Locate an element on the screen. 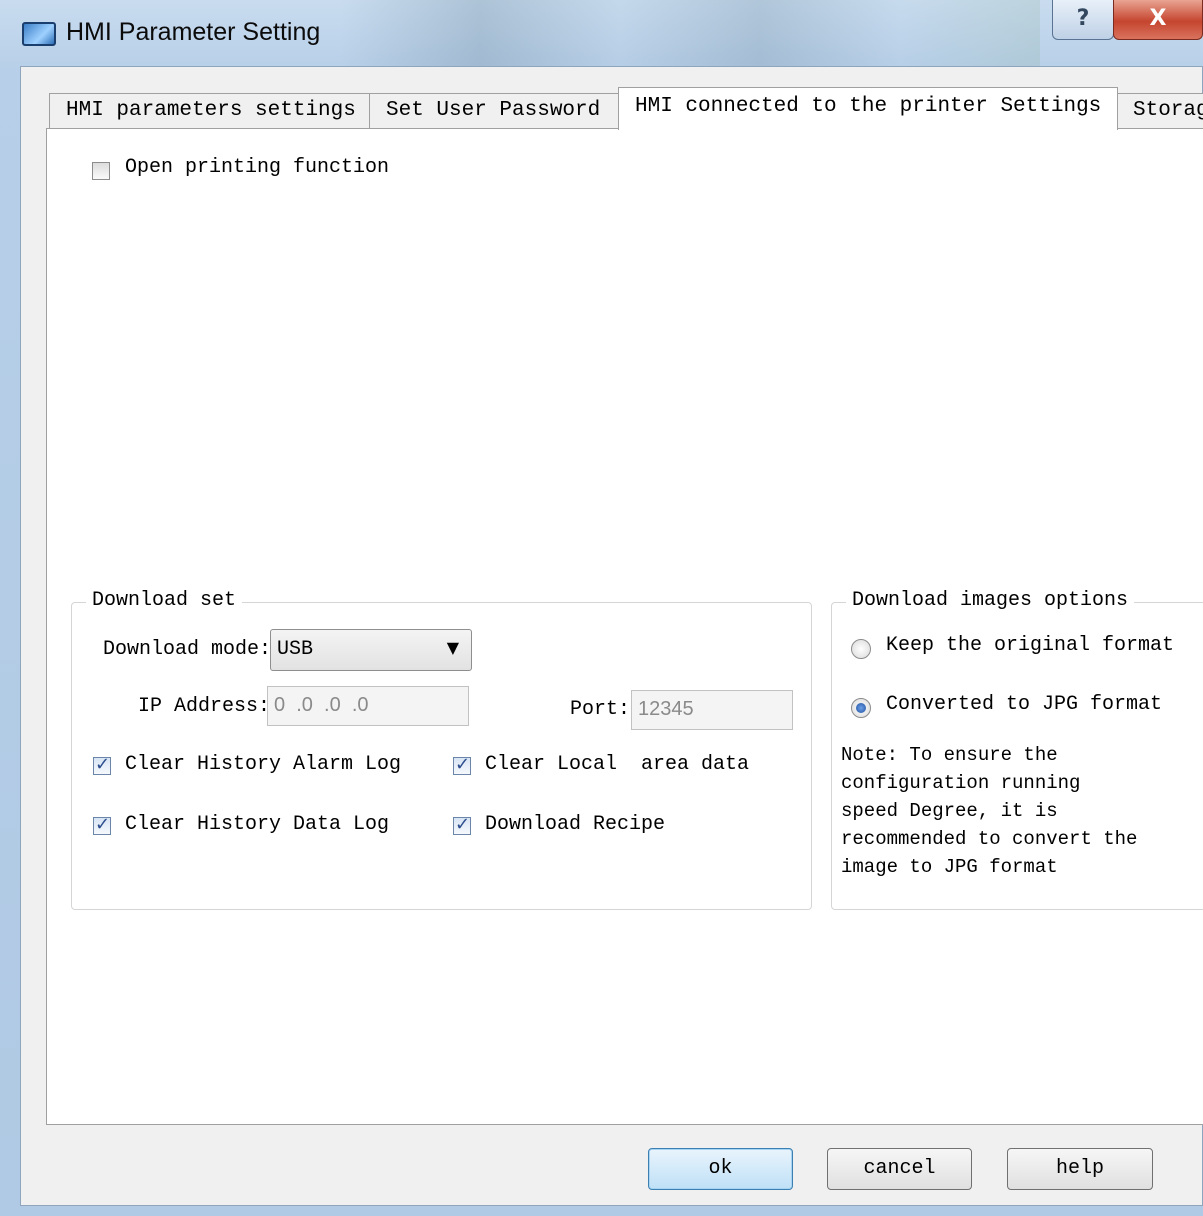  tab-storage: Storage is located at coordinates (1159, 111).